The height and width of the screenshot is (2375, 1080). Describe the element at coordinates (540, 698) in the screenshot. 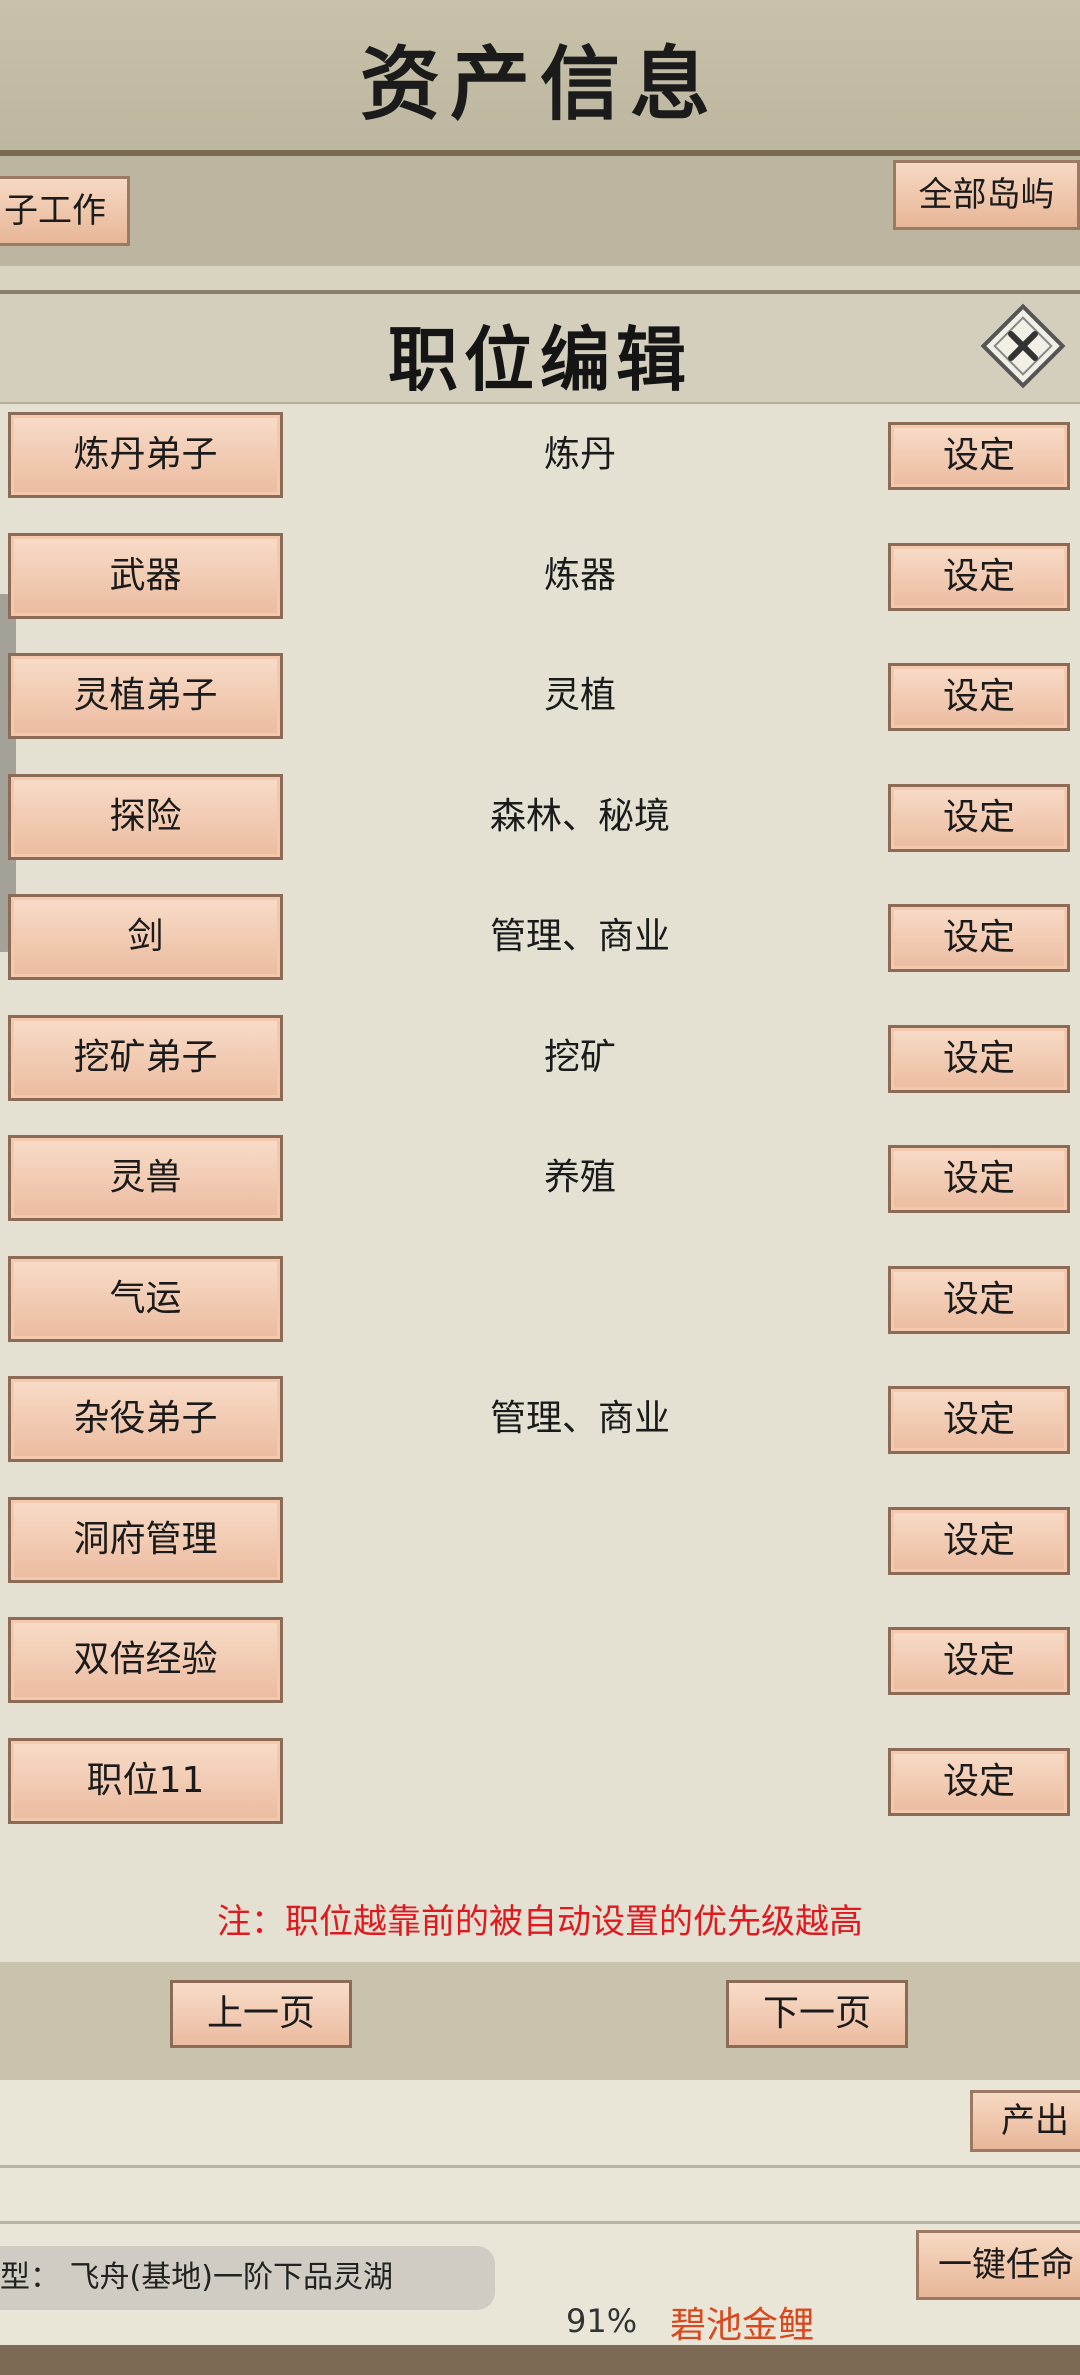

I see `position-row: 灵植弟子 灵植 设定` at that location.